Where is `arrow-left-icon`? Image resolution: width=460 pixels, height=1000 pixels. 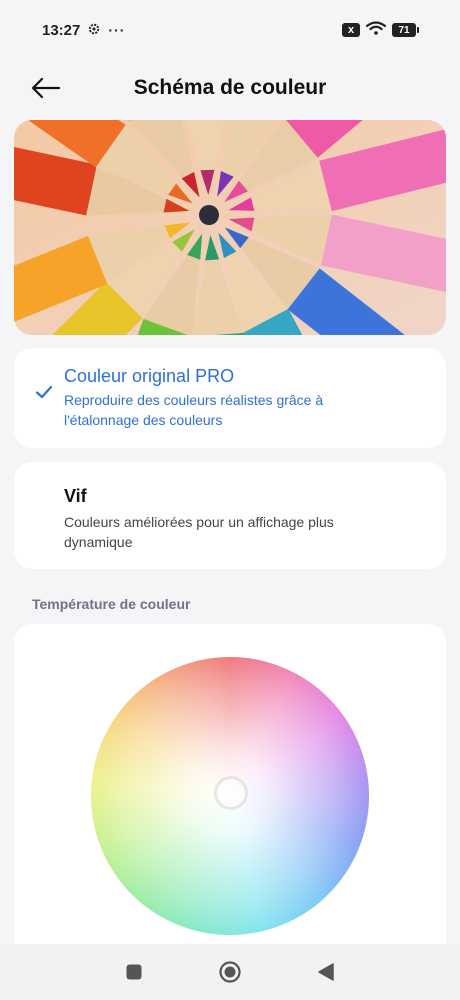 arrow-left-icon is located at coordinates (46, 88).